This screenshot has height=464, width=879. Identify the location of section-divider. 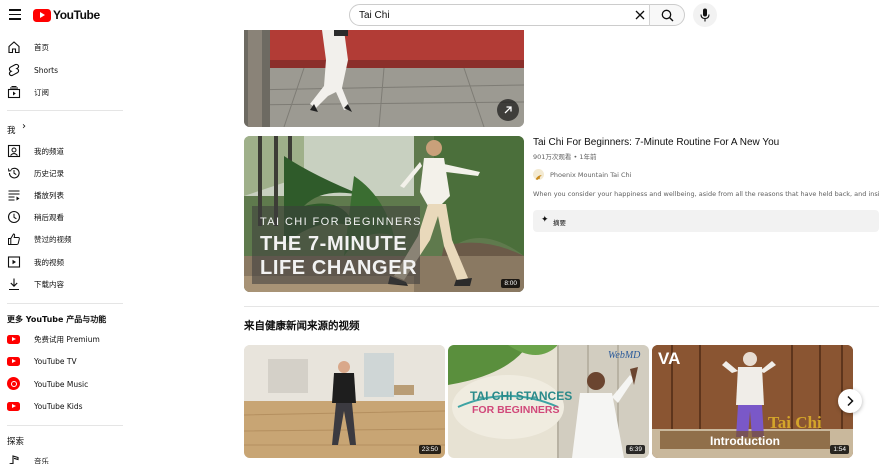
(561, 306).